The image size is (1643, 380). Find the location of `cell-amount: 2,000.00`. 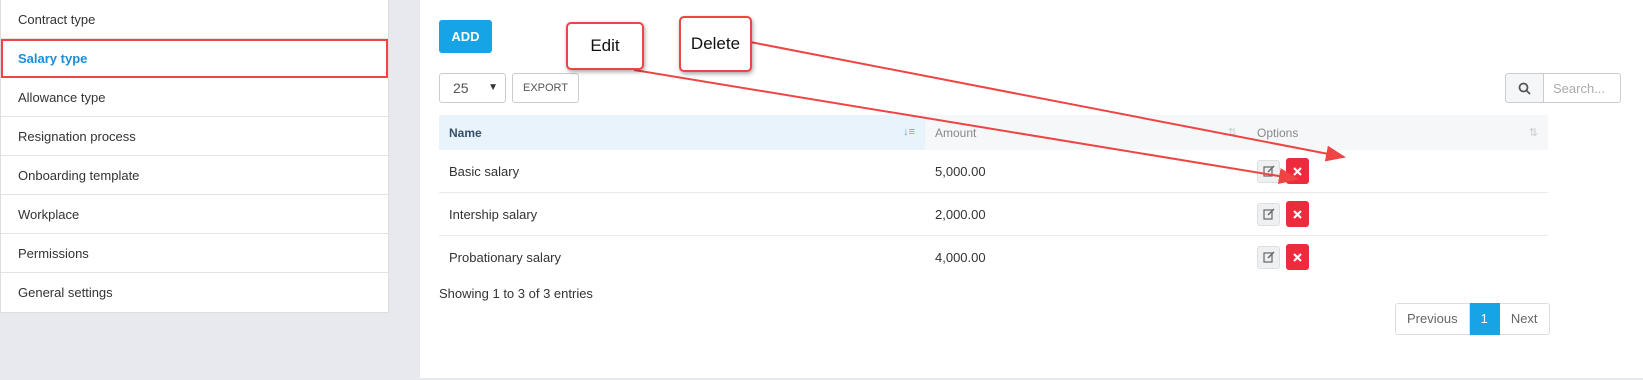

cell-amount: 2,000.00 is located at coordinates (1086, 214).